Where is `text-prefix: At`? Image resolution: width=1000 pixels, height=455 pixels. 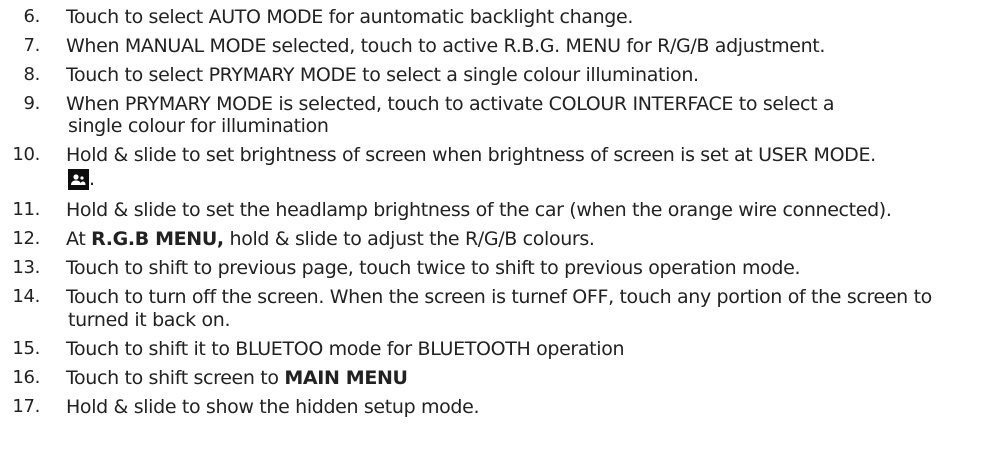
text-prefix: At is located at coordinates (79, 239).